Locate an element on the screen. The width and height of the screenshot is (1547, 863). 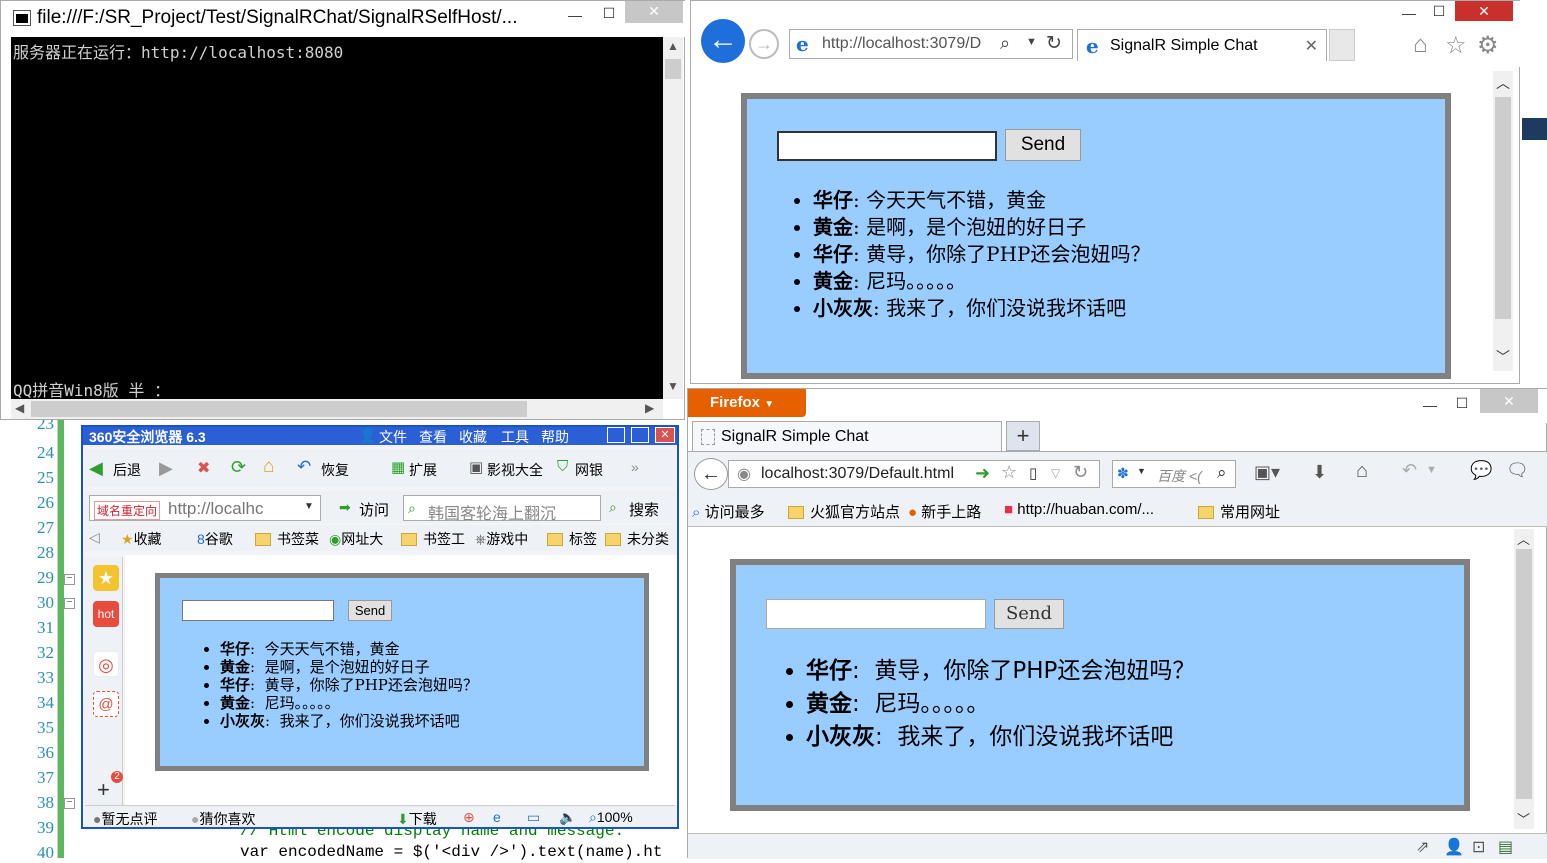
message-input is located at coordinates (887, 146).